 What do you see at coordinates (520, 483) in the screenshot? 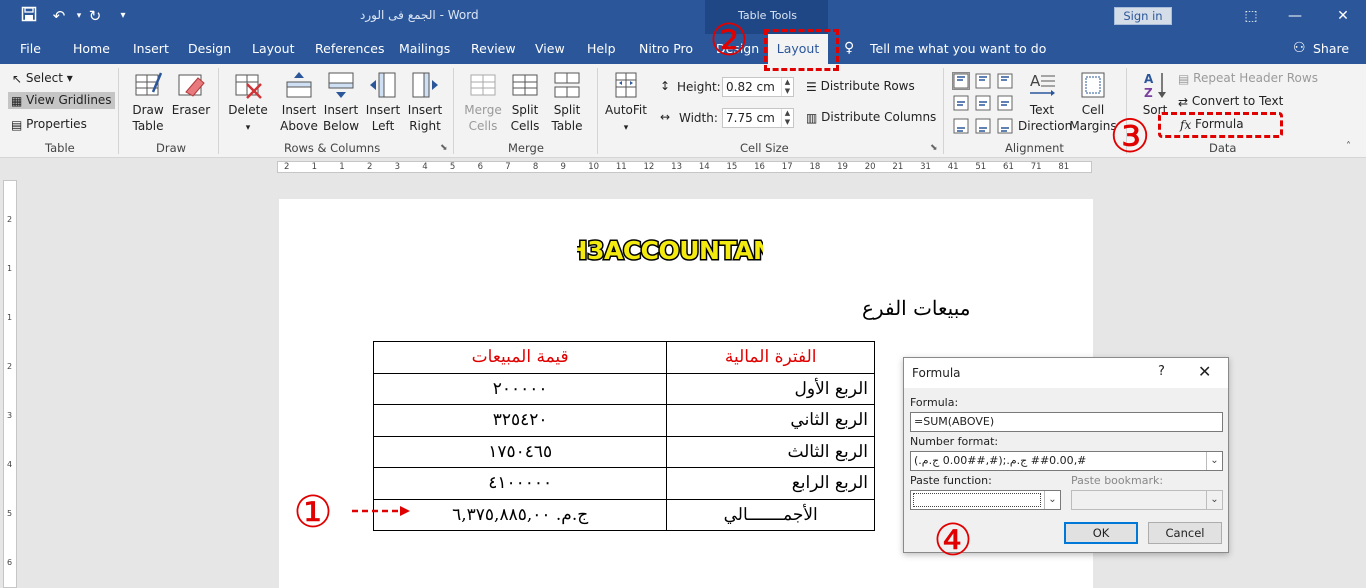
I see `table-cell-value: ٤١٠٠٠٠٠` at bounding box center [520, 483].